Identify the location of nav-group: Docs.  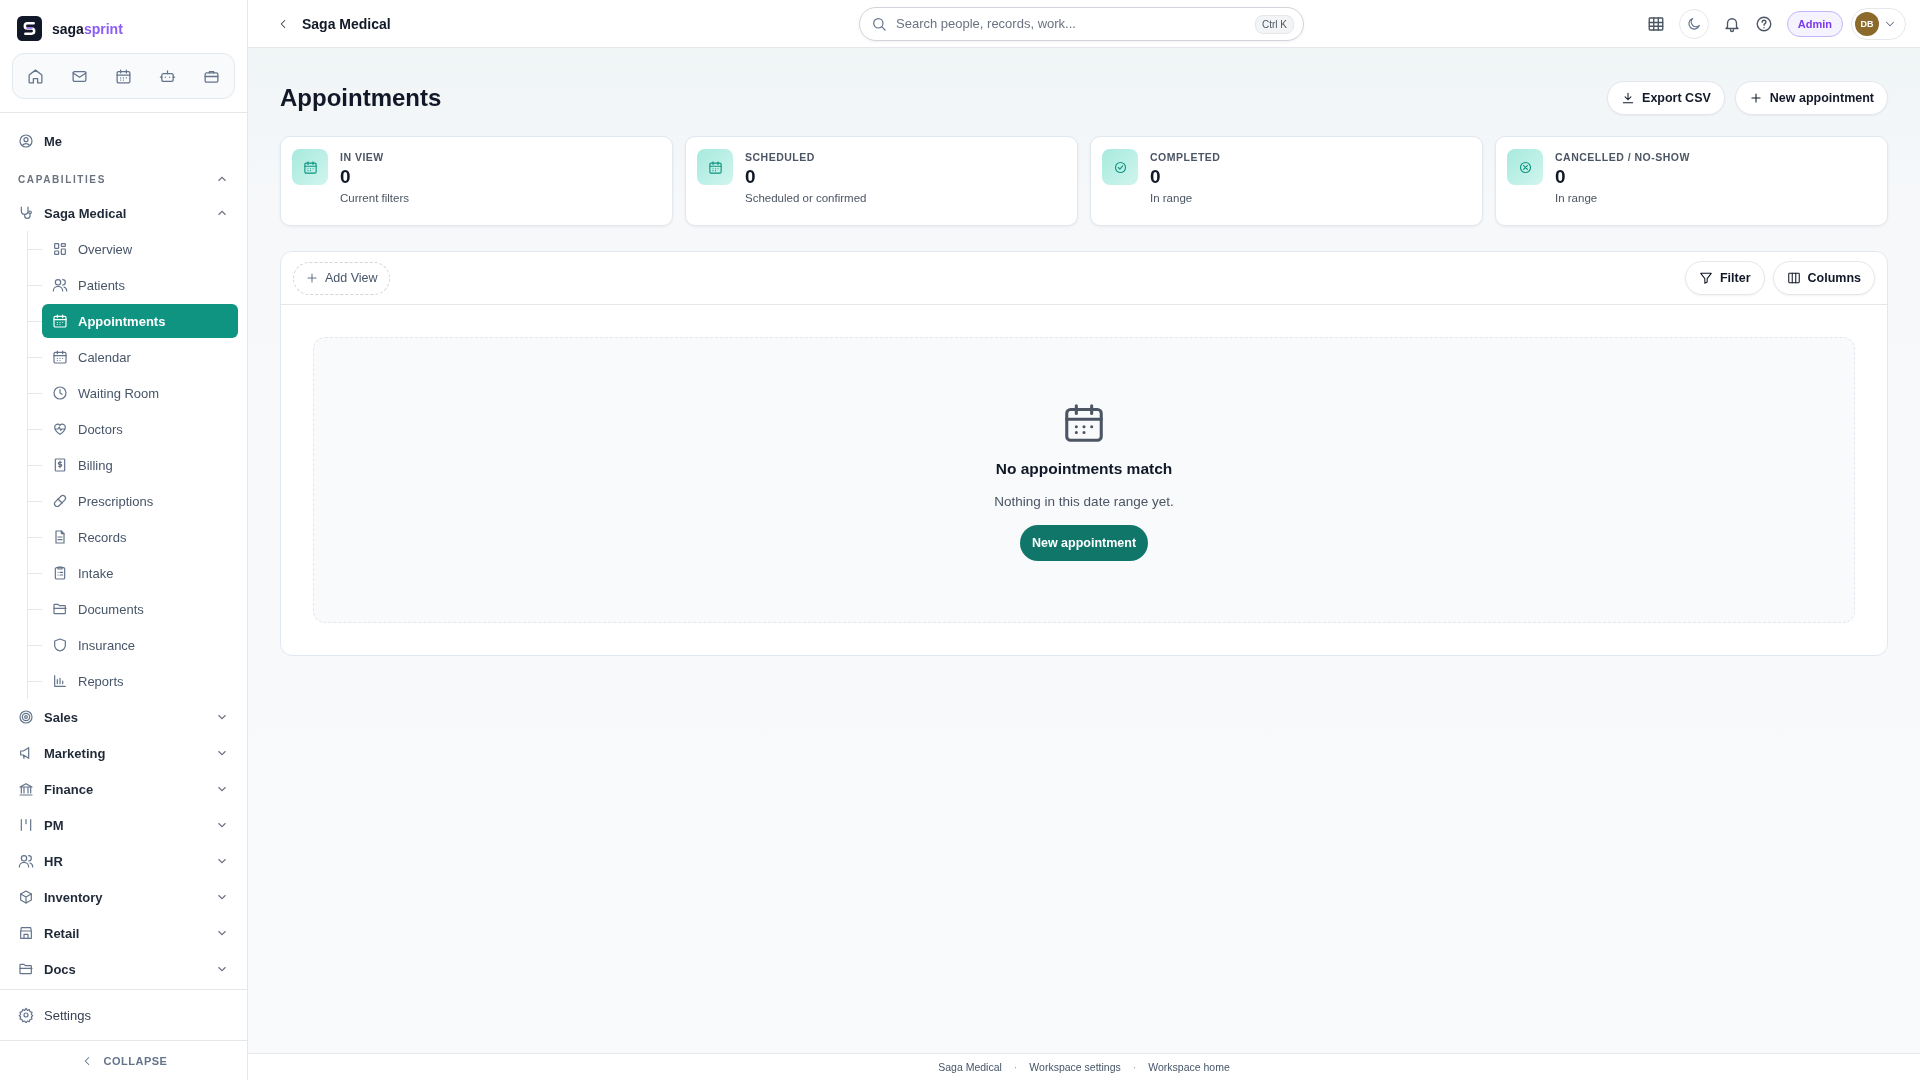
(124, 969).